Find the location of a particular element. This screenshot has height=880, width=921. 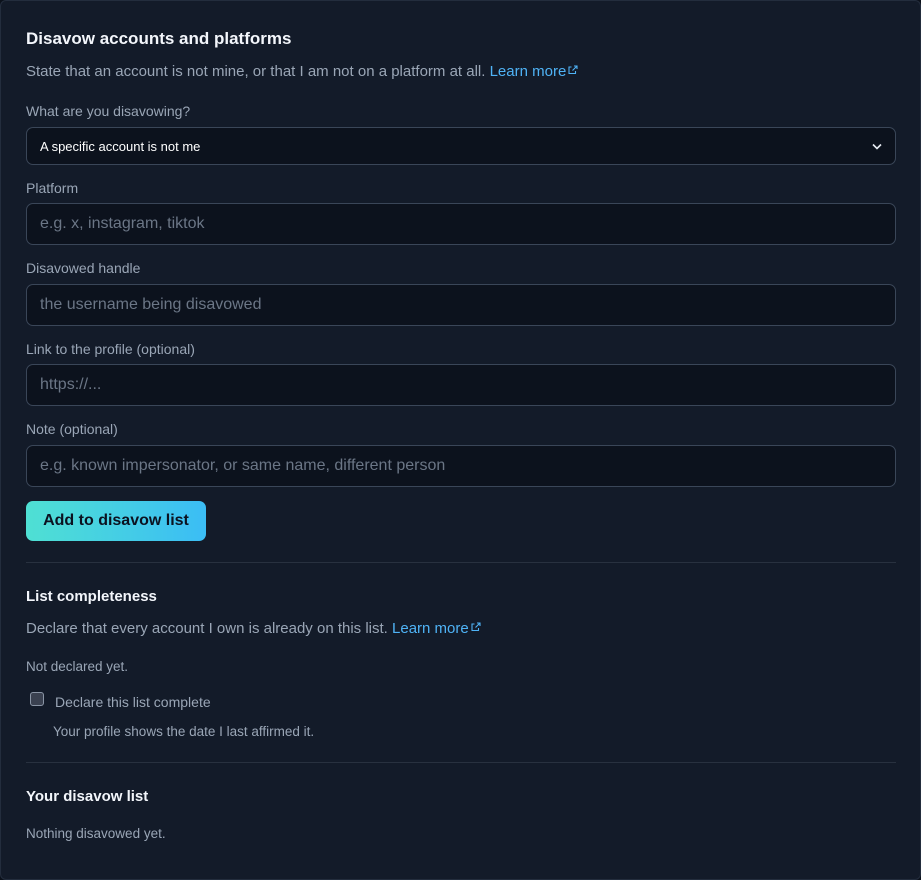

note-label: Note (optional) is located at coordinates (72, 429).